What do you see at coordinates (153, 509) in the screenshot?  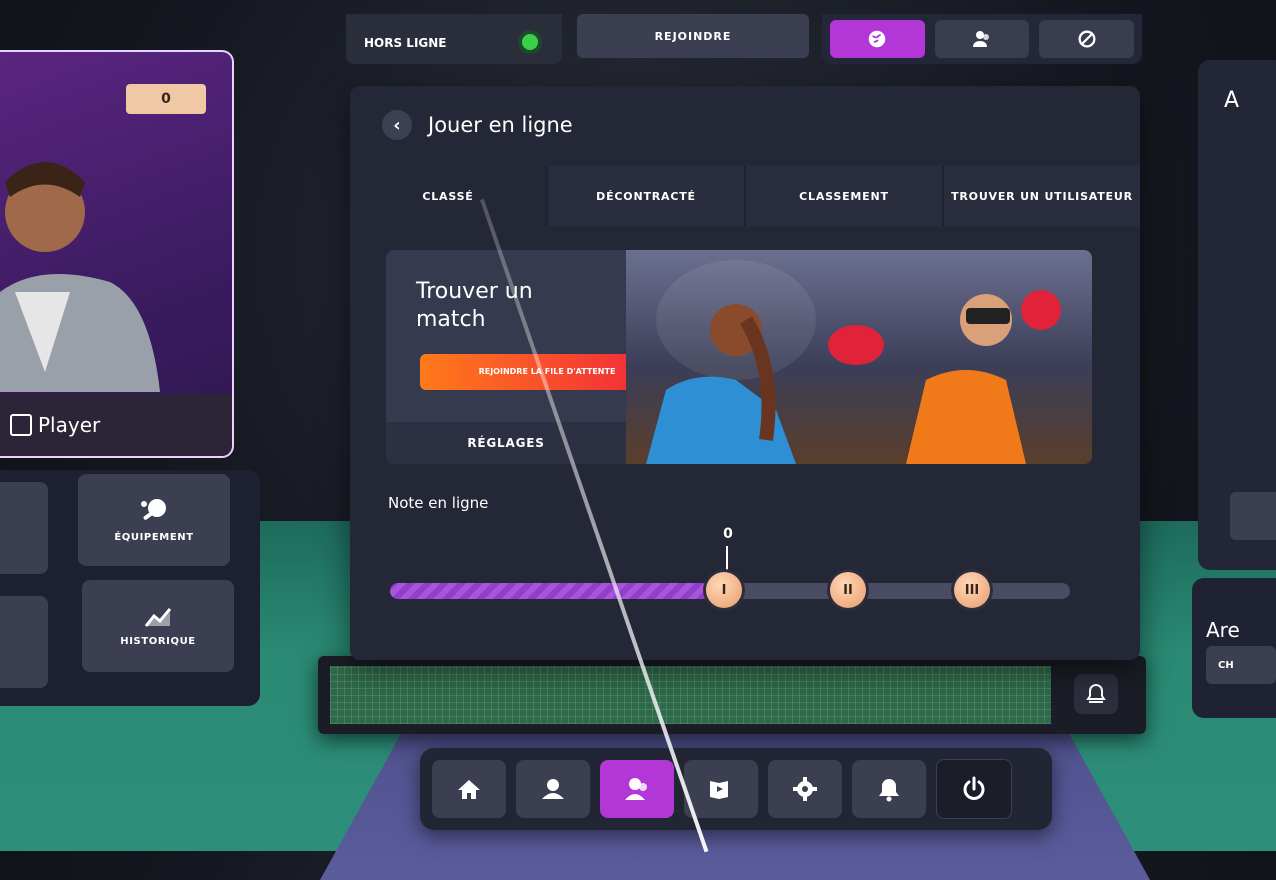 I see `paddle-icon` at bounding box center [153, 509].